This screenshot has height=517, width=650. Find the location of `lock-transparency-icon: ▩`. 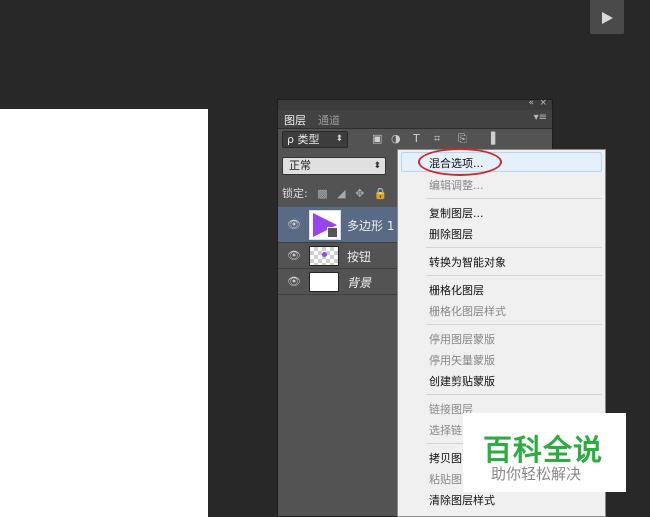

lock-transparency-icon: ▩ is located at coordinates (322, 193).